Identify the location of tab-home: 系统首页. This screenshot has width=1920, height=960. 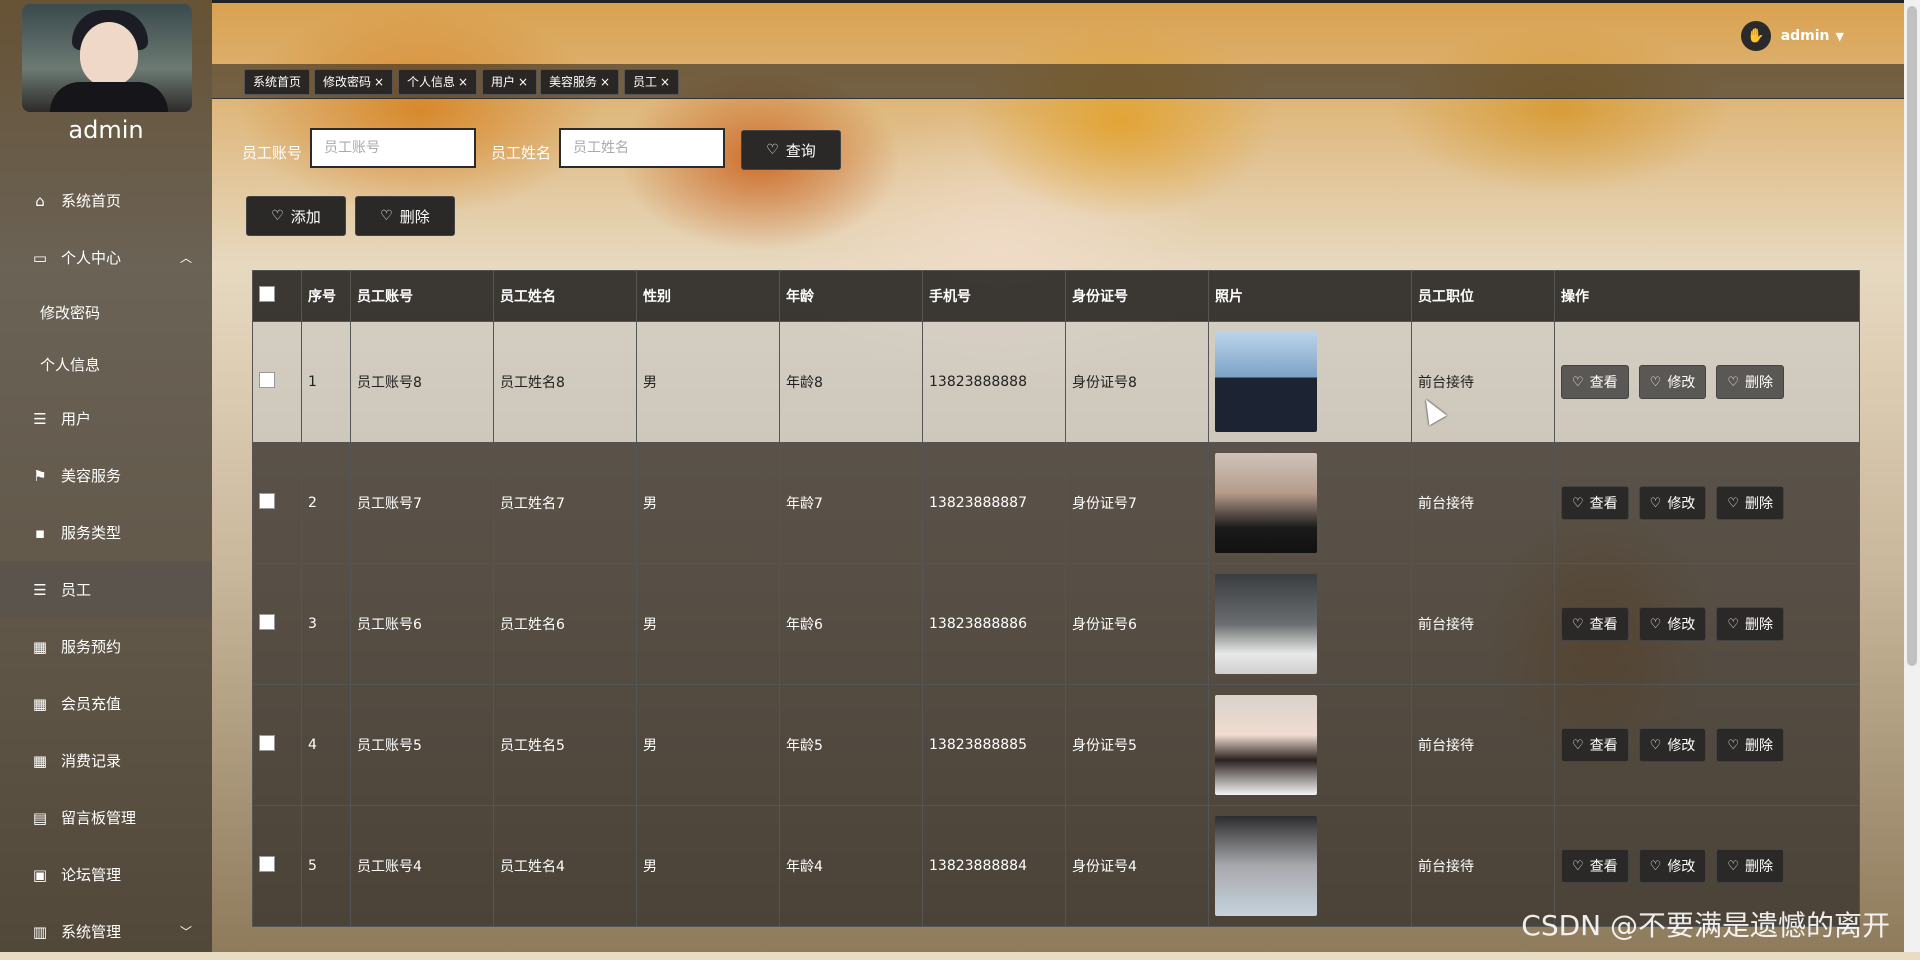
(277, 82).